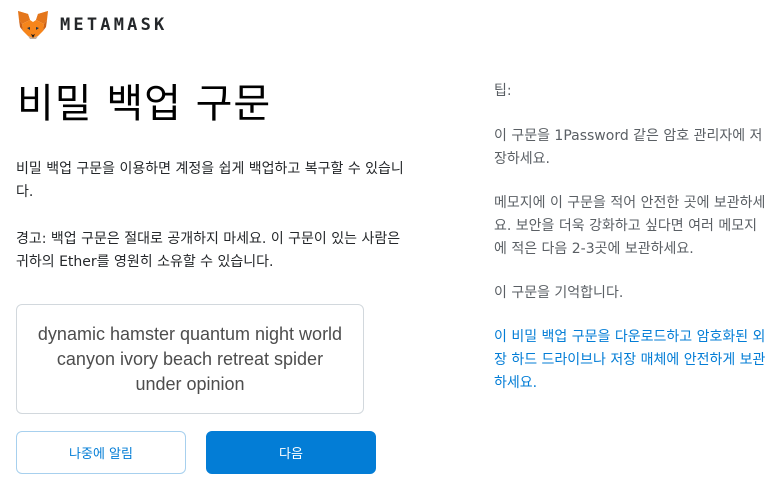 Image resolution: width=784 pixels, height=493 pixels. I want to click on metamask-wordmark: METAMASK, so click(114, 25).